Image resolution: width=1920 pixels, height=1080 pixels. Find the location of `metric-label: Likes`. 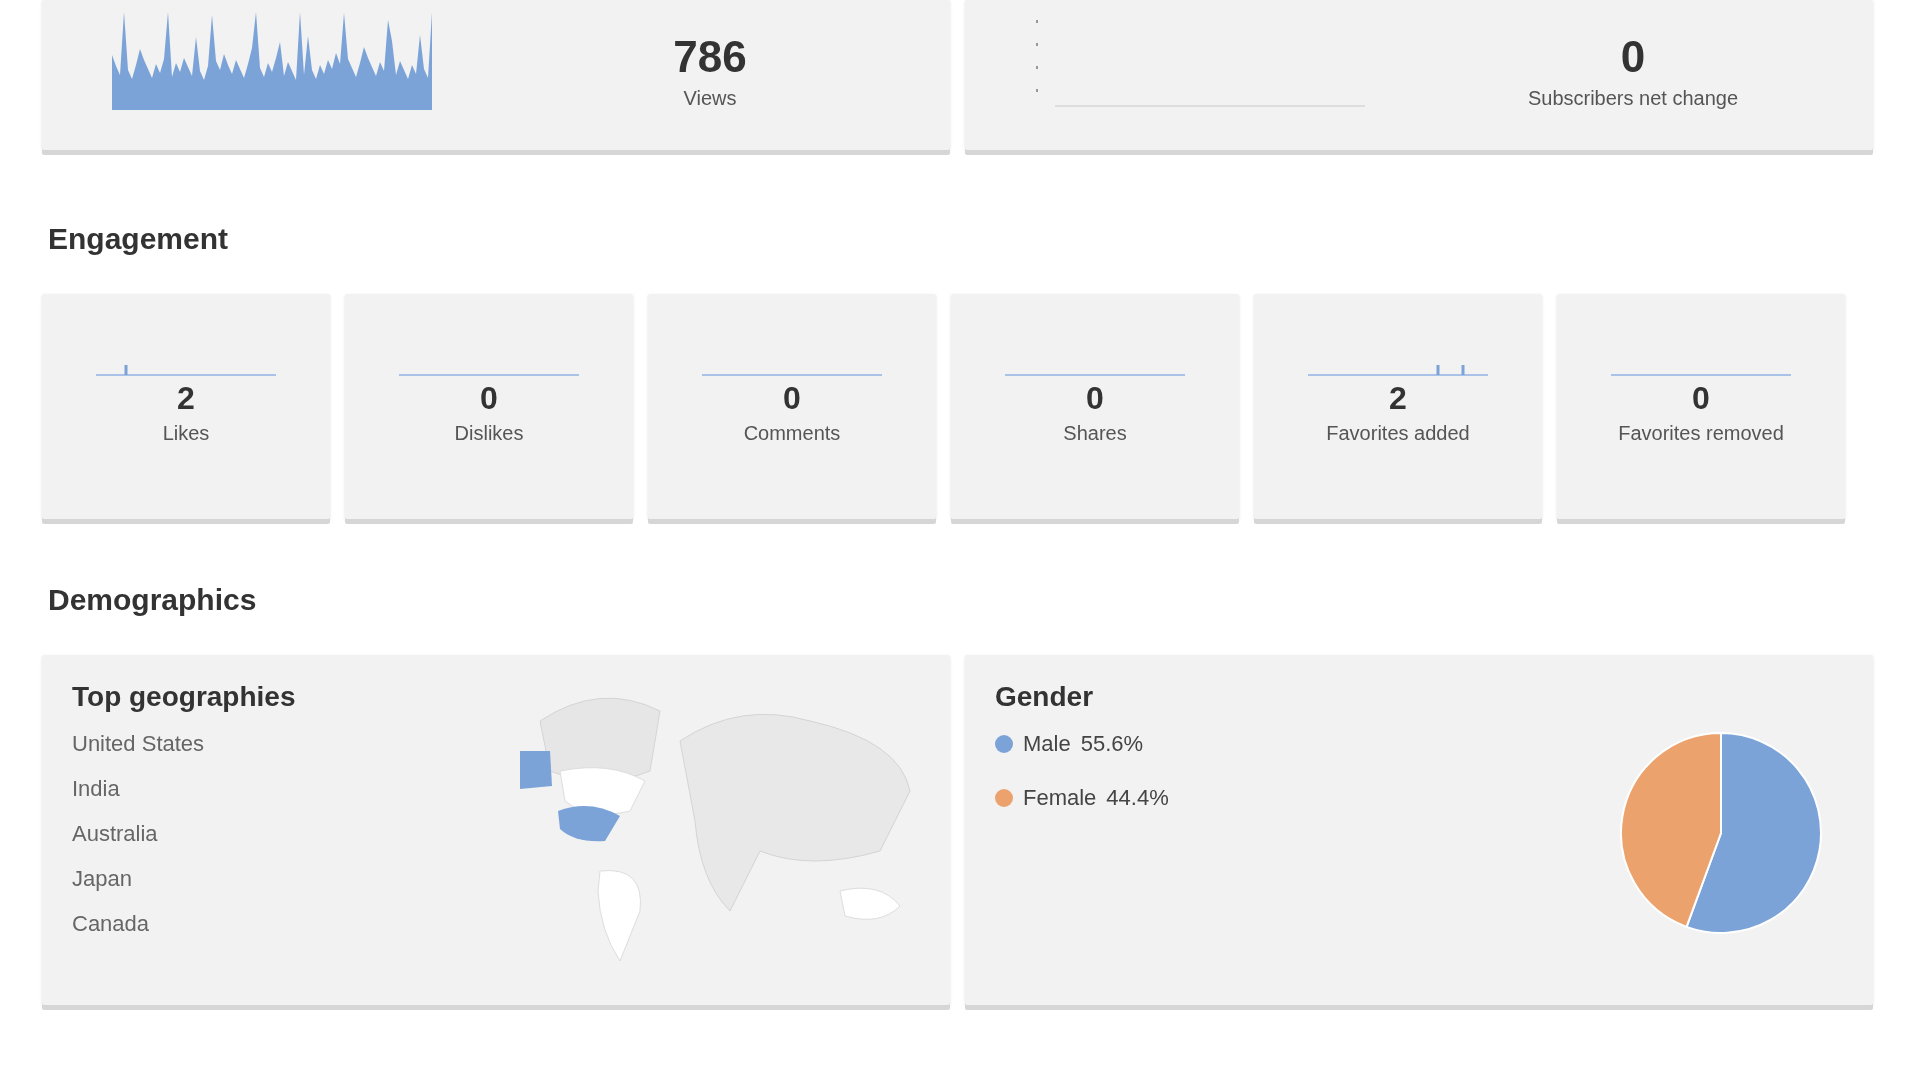

metric-label: Likes is located at coordinates (186, 433).